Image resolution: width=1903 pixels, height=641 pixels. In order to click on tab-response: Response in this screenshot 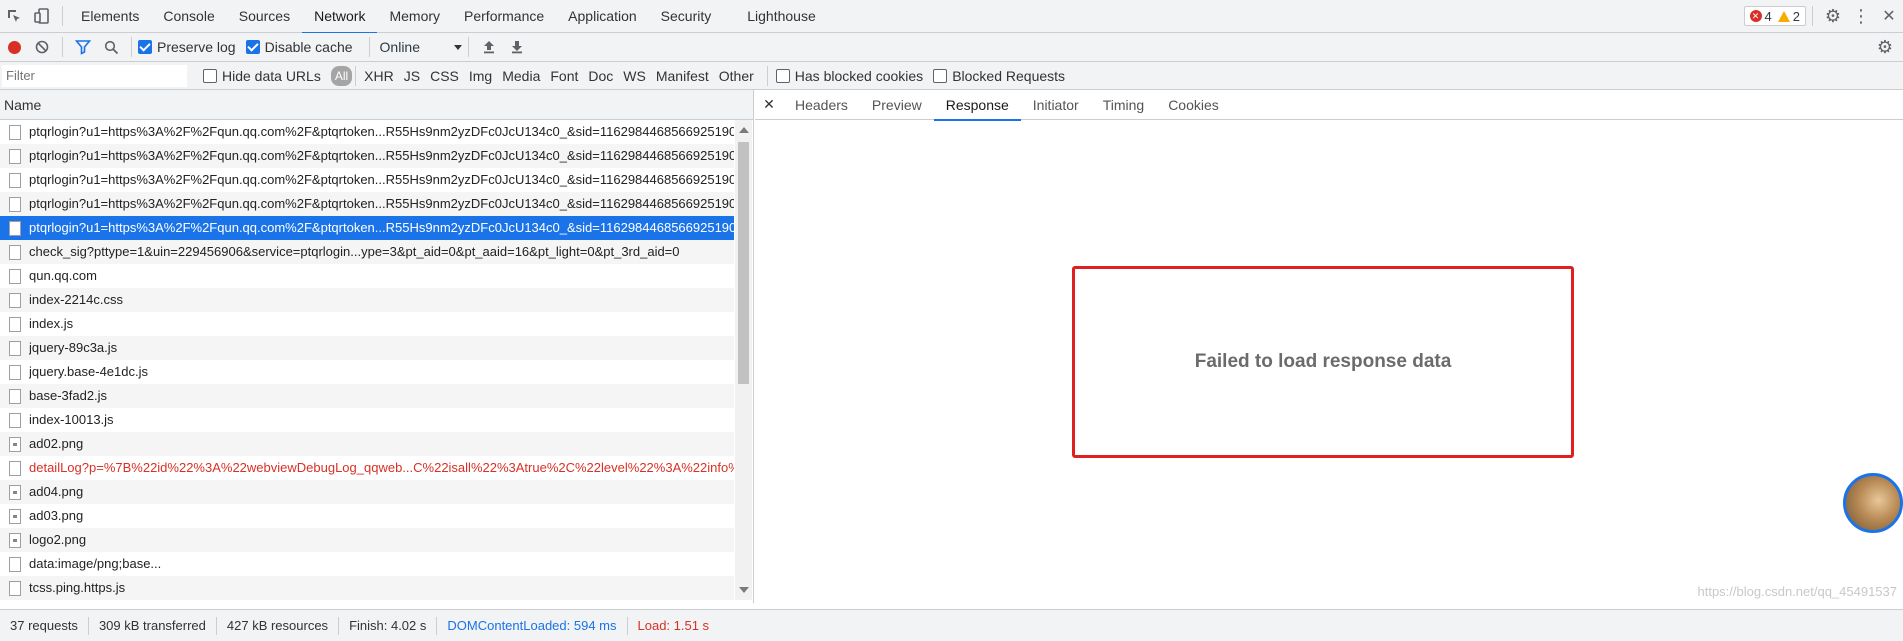, I will do `click(977, 105)`.